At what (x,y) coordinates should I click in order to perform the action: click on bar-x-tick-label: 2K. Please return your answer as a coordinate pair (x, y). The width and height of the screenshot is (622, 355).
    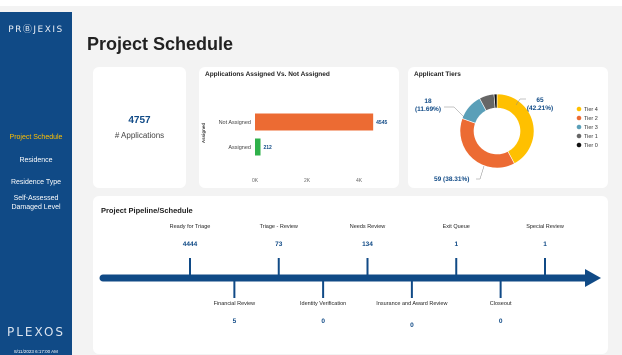
    Looking at the image, I should click on (307, 181).